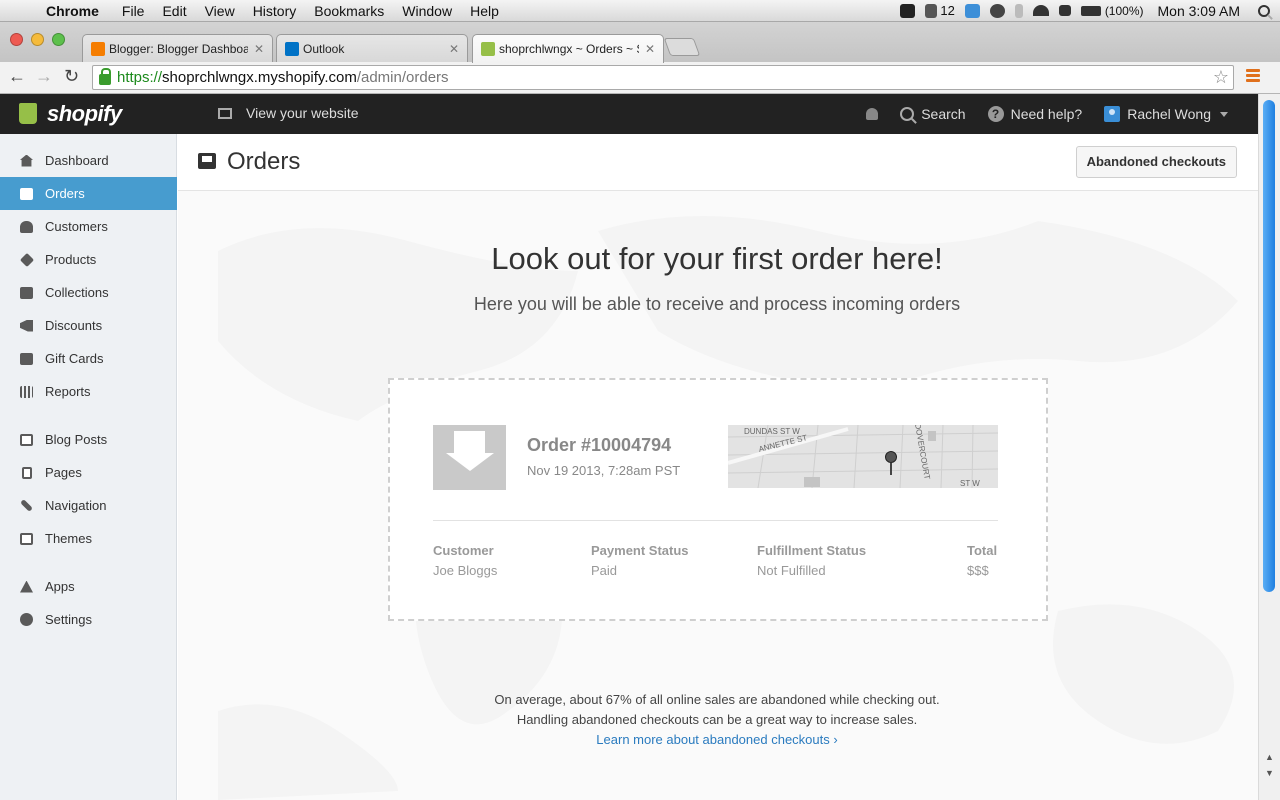 Image resolution: width=1280 pixels, height=800 pixels. Describe the element at coordinates (812, 550) in the screenshot. I see `fulfillment-status-header: Fulfillment Status` at that location.